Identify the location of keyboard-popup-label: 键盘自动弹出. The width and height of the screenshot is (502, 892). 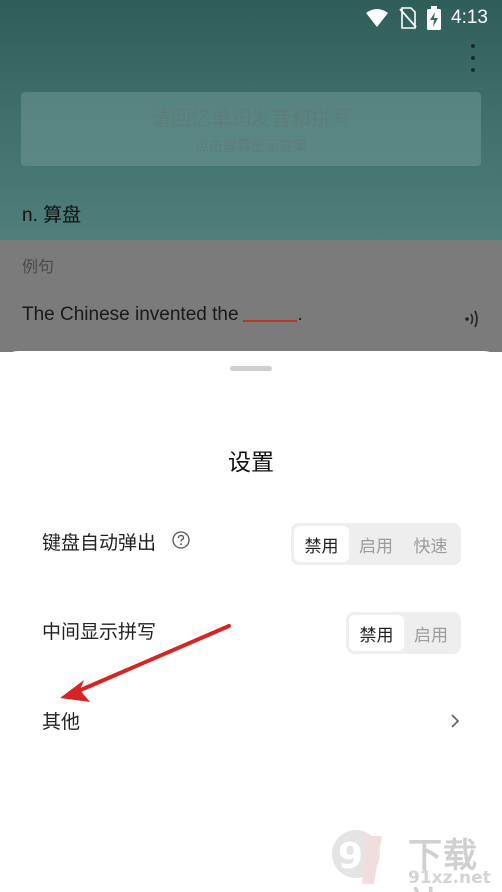
(99, 543).